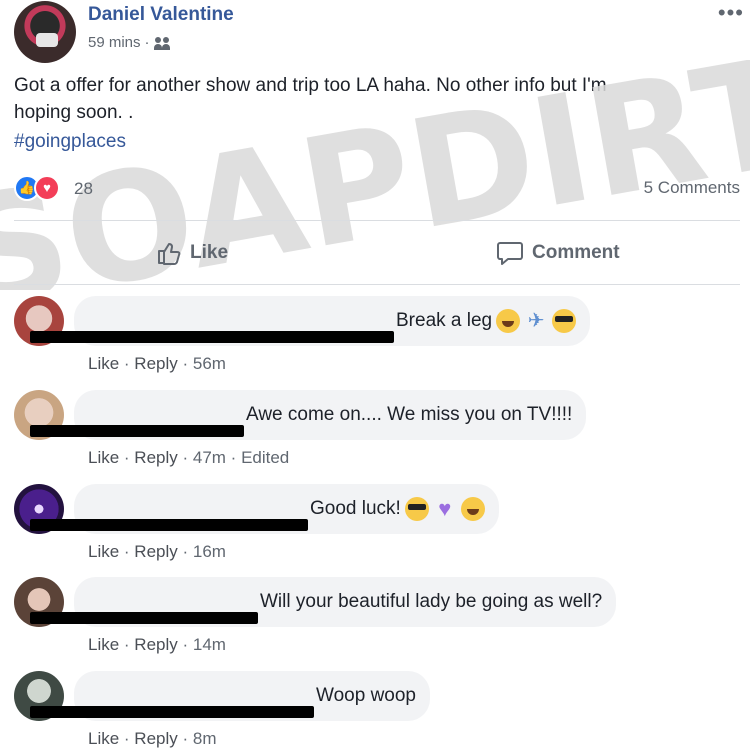  I want to click on comments-count: 5 Comments, so click(692, 188).